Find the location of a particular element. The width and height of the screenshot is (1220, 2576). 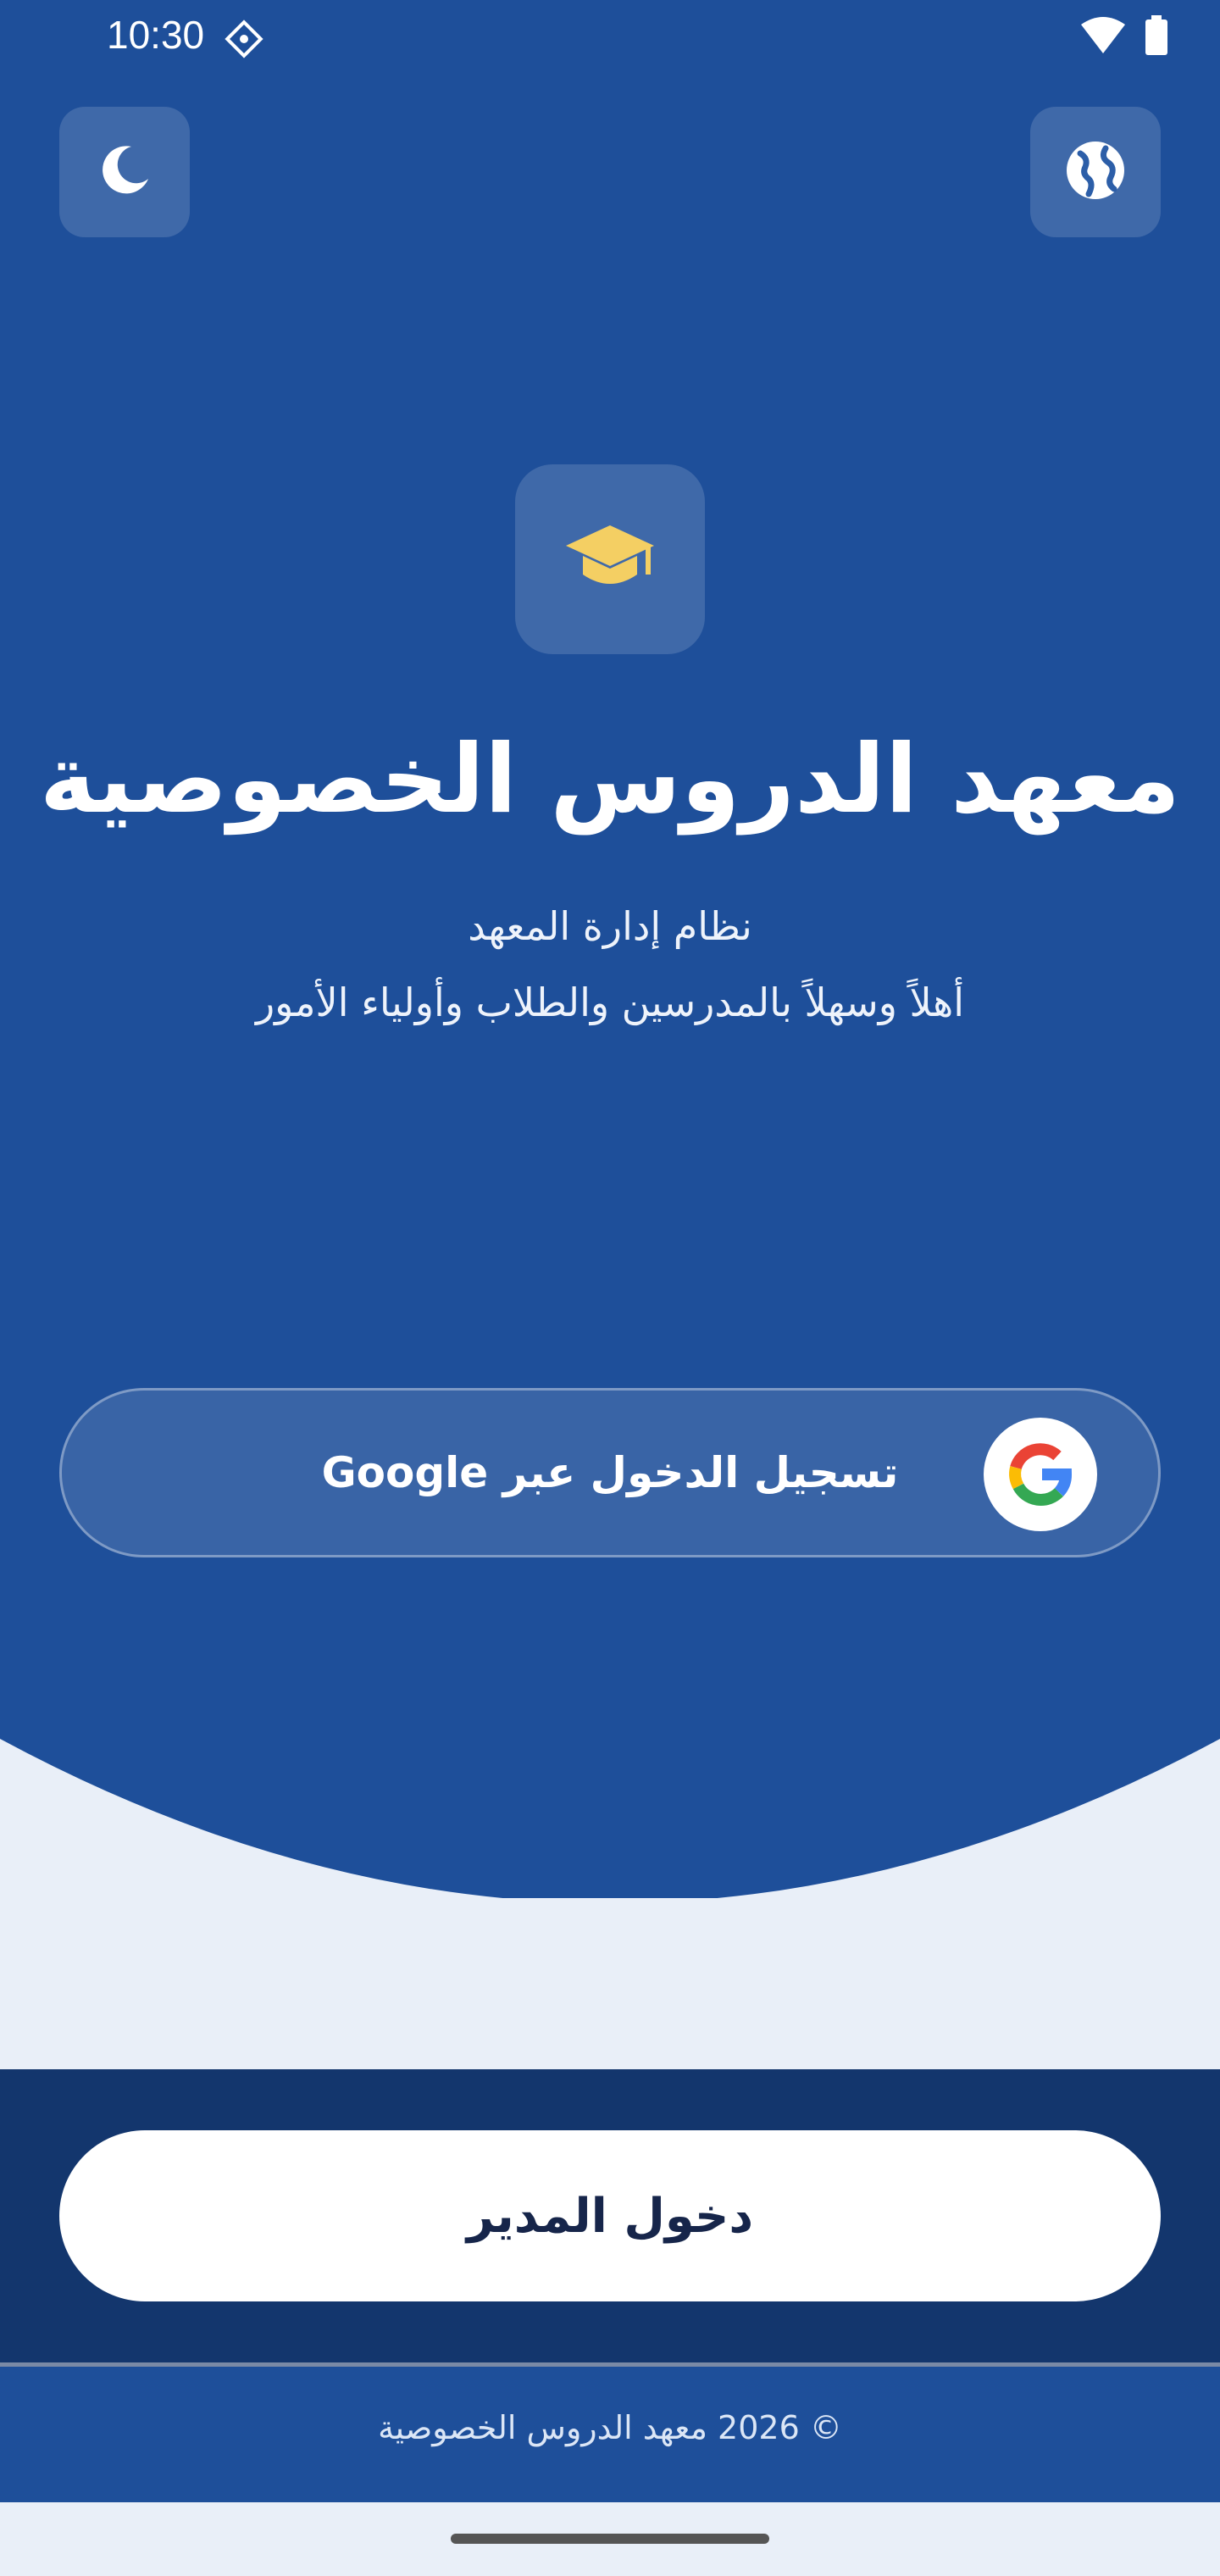

notification-diamond-icon is located at coordinates (244, 40).